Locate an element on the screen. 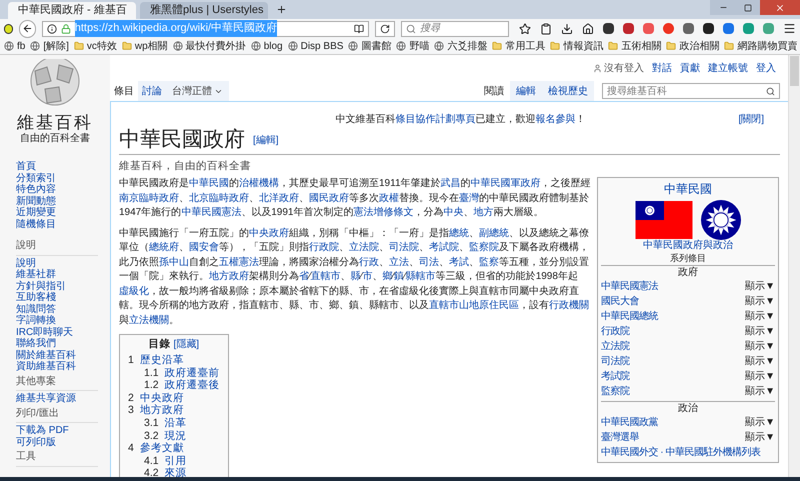  bookmark-item: 情報資訊 is located at coordinates (577, 46).